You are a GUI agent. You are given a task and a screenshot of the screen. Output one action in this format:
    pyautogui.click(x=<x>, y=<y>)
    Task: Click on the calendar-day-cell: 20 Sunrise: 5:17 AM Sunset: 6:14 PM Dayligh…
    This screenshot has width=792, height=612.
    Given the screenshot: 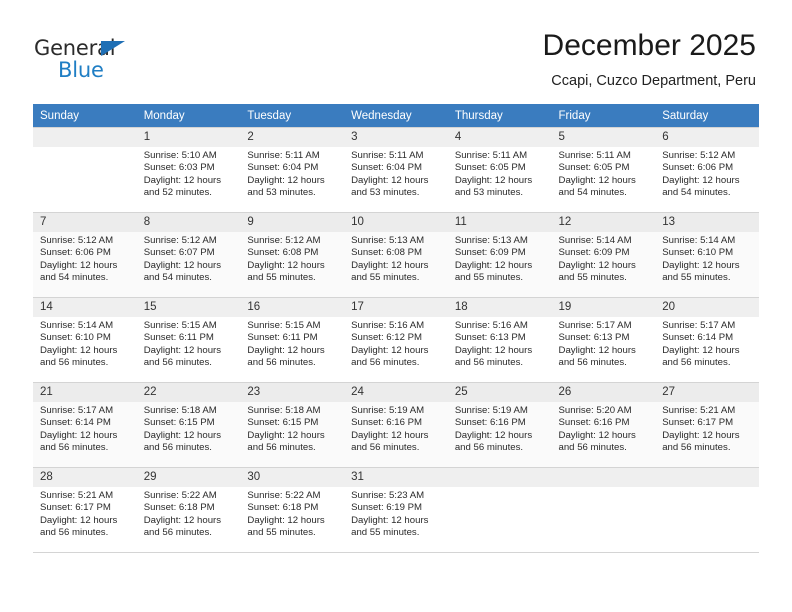 What is the action you would take?
    pyautogui.click(x=707, y=340)
    